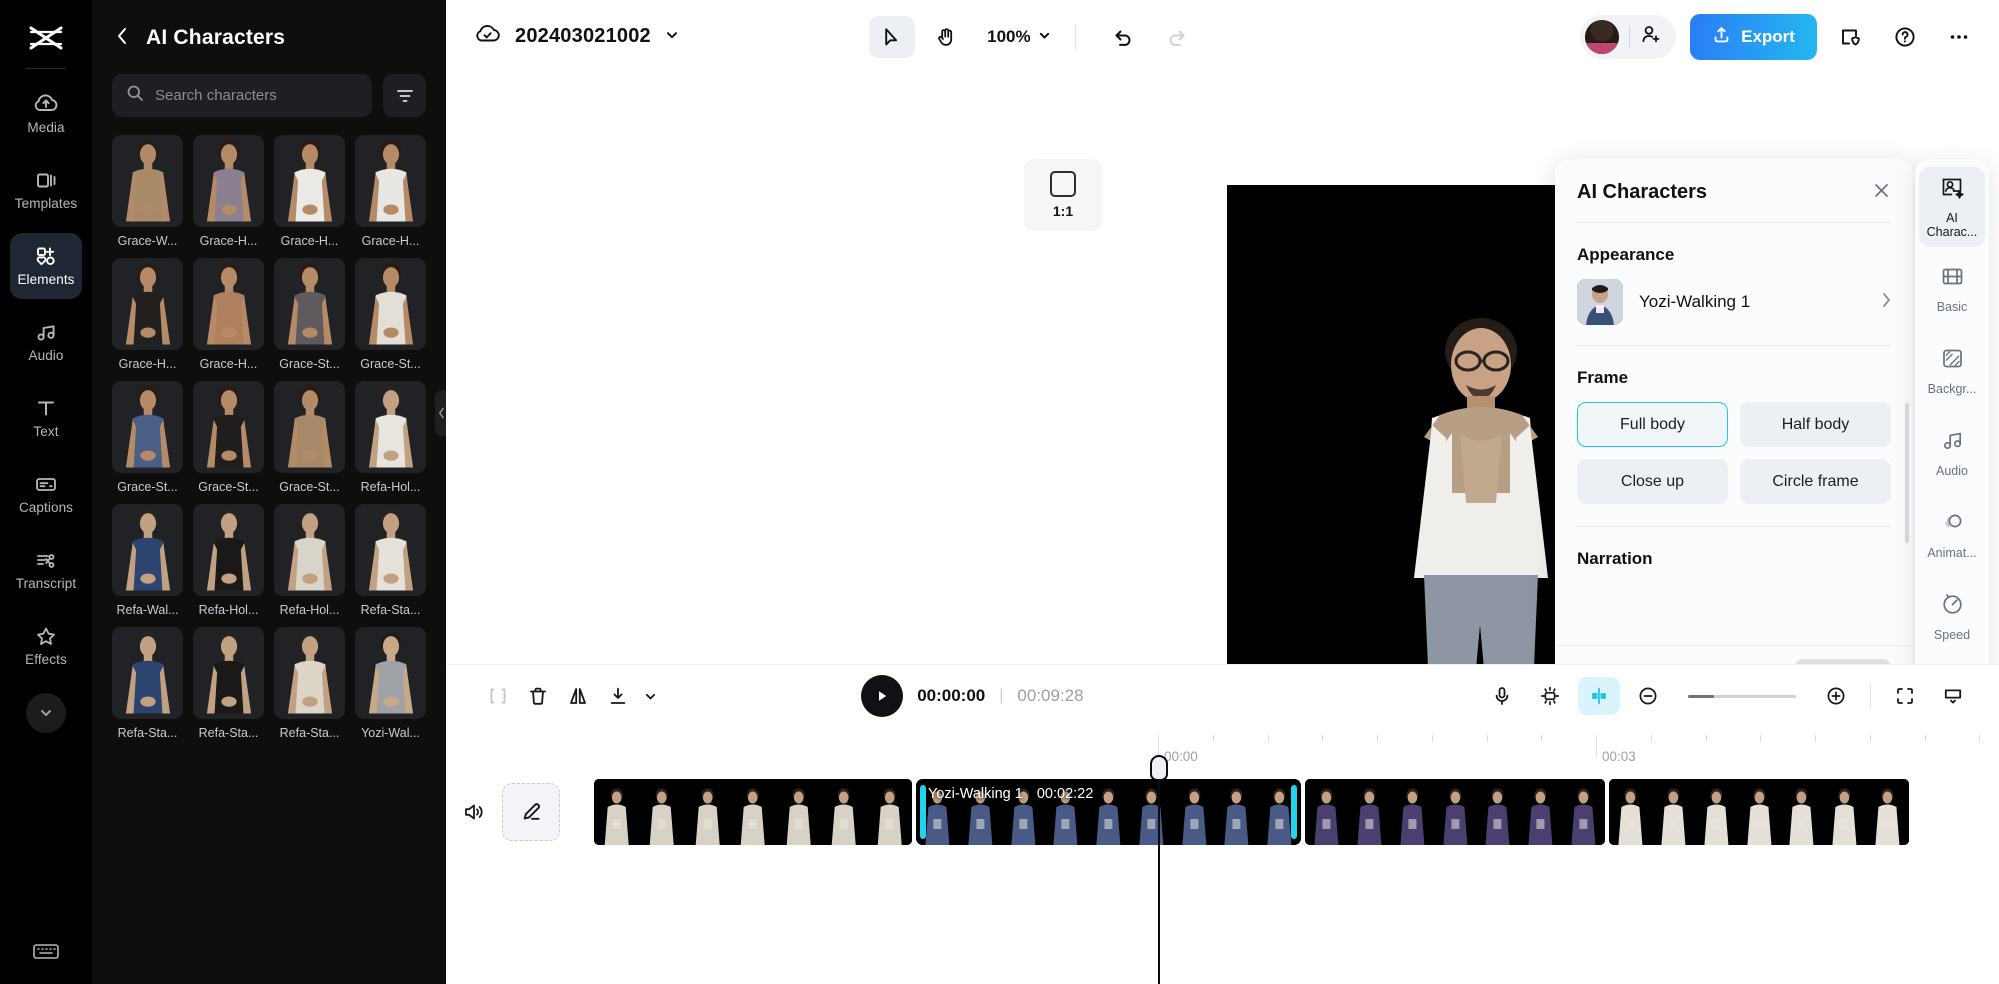 The image size is (1999, 984). Describe the element at coordinates (440, 413) in the screenshot. I see `collapse-handle-icon` at that location.